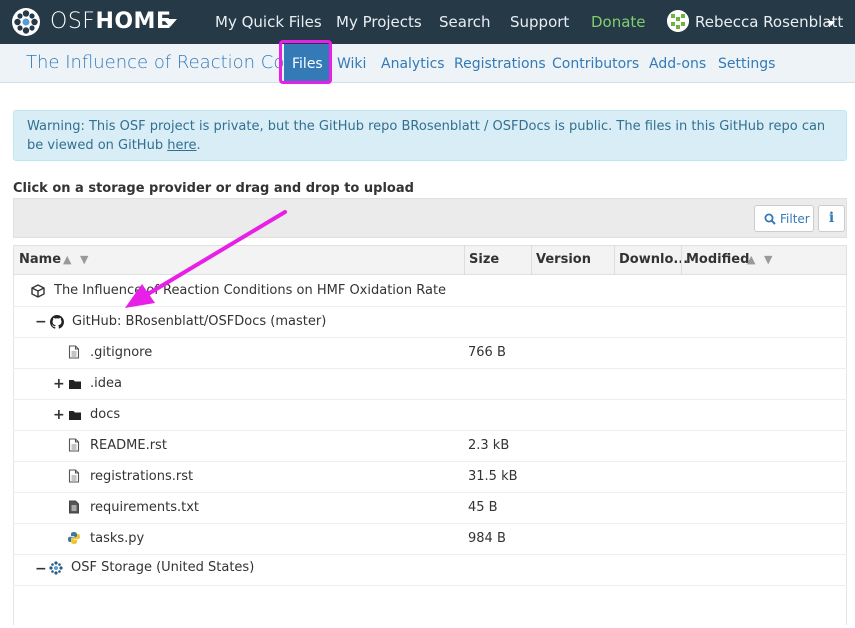 This screenshot has height=628, width=855. Describe the element at coordinates (181, 145) in the screenshot. I see `alert-here-link: here` at that location.